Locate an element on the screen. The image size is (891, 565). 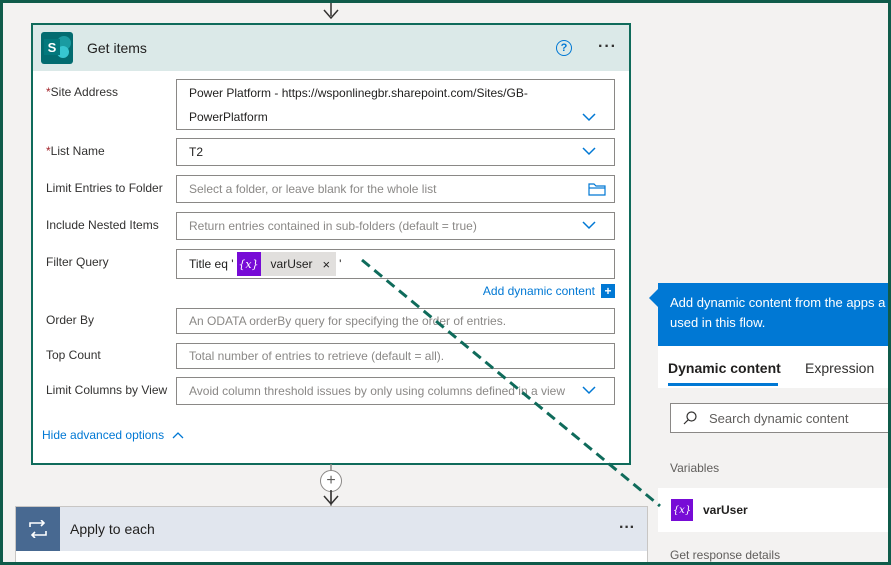
search-dynamic-content-input: Search dynamic content is located at coordinates (780, 418).